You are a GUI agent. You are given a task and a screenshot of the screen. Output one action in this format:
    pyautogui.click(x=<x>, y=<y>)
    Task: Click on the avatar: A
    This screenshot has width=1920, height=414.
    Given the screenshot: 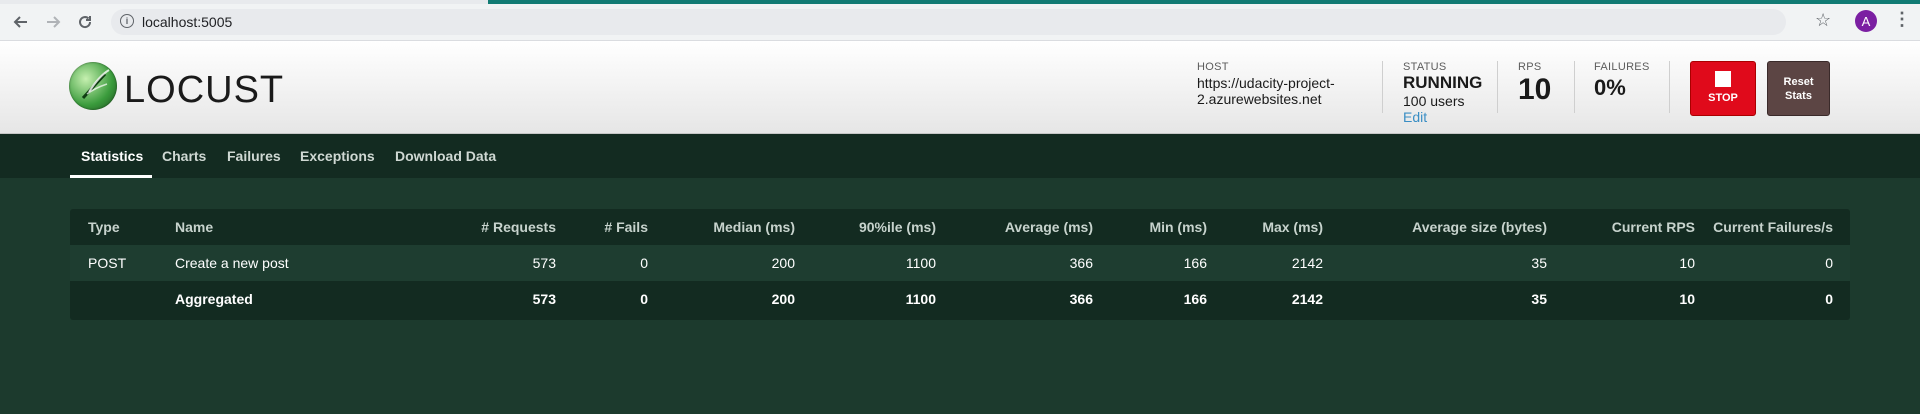 What is the action you would take?
    pyautogui.click(x=1866, y=21)
    